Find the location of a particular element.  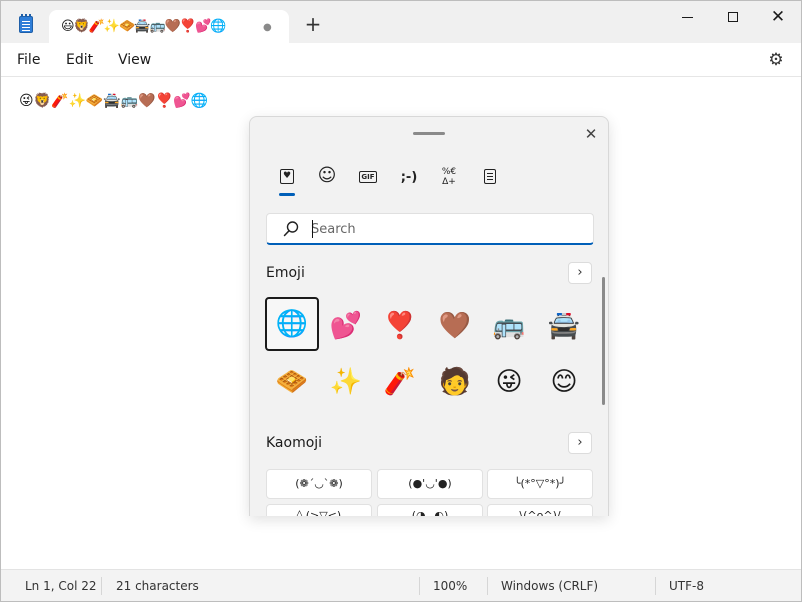

emoji-item-bus: 🚌 is located at coordinates (509, 326).